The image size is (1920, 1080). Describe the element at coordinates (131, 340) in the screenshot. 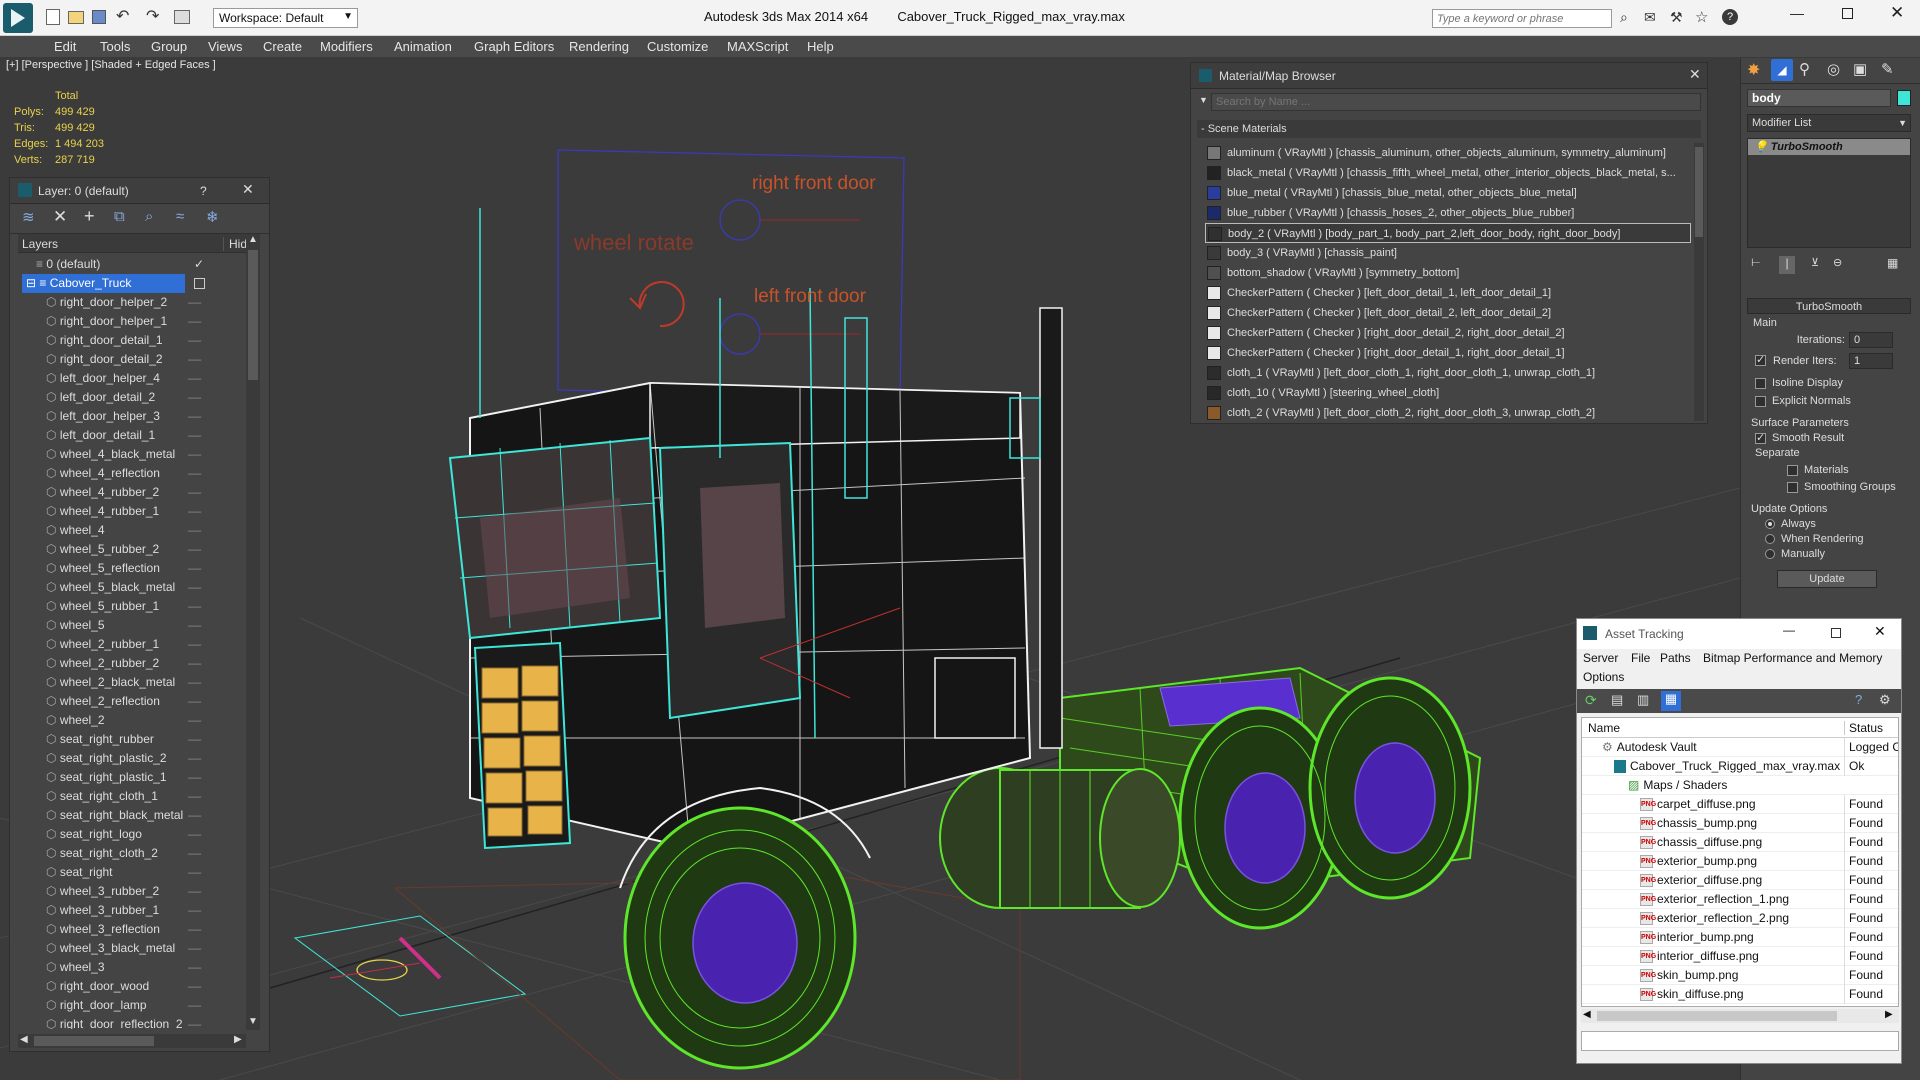

I see `layer-object-row: ⬡ right_door_detail_1 ‒‒` at that location.